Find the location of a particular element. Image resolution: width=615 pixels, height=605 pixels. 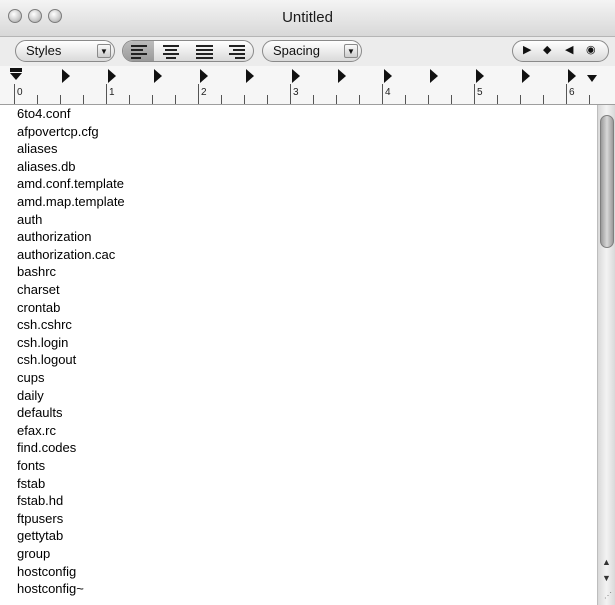

text-line: authorization is located at coordinates (54, 236).